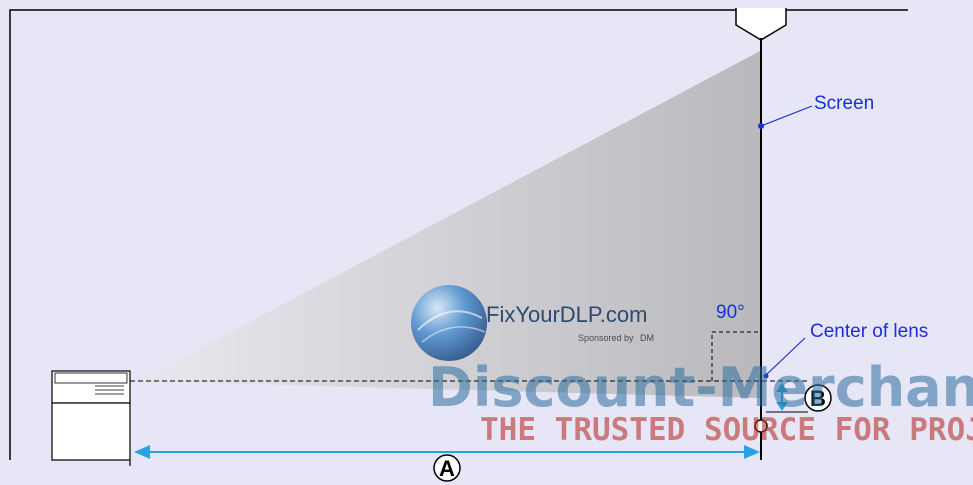 This screenshot has width=973, height=485. What do you see at coordinates (726, 430) in the screenshot?
I see `watermark-tagline: THE TRUSTED SOURCE FOR PROJ` at bounding box center [726, 430].